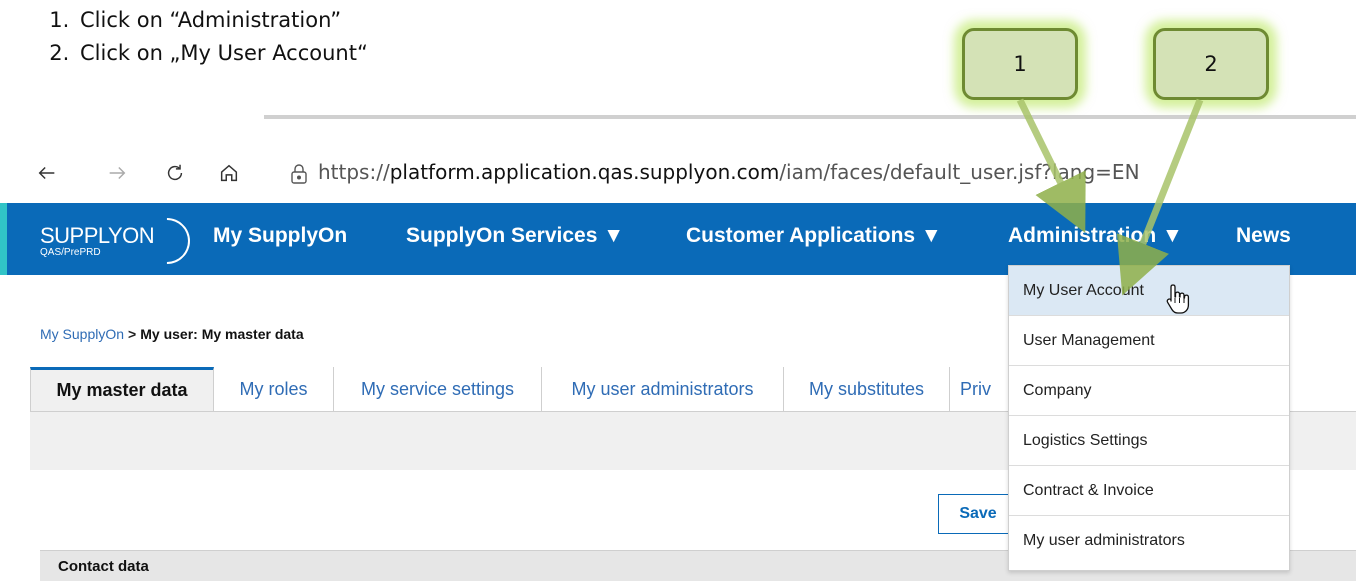 The image size is (1356, 581). What do you see at coordinates (1020, 64) in the screenshot?
I see `callout-1: 1` at bounding box center [1020, 64].